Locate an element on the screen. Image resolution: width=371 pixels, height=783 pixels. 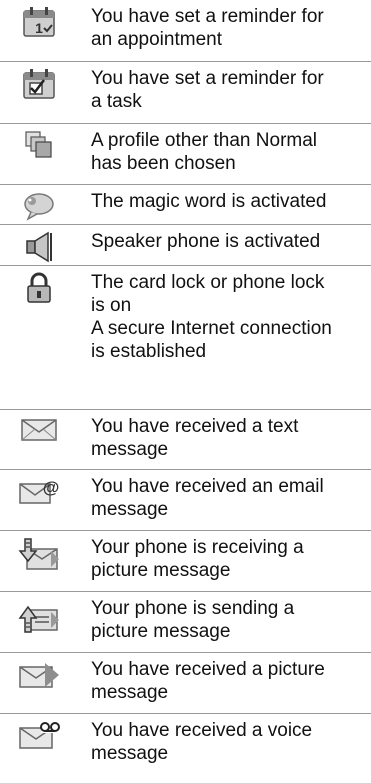
row-text-line: Your phone is sending a is located at coordinates (193, 608).